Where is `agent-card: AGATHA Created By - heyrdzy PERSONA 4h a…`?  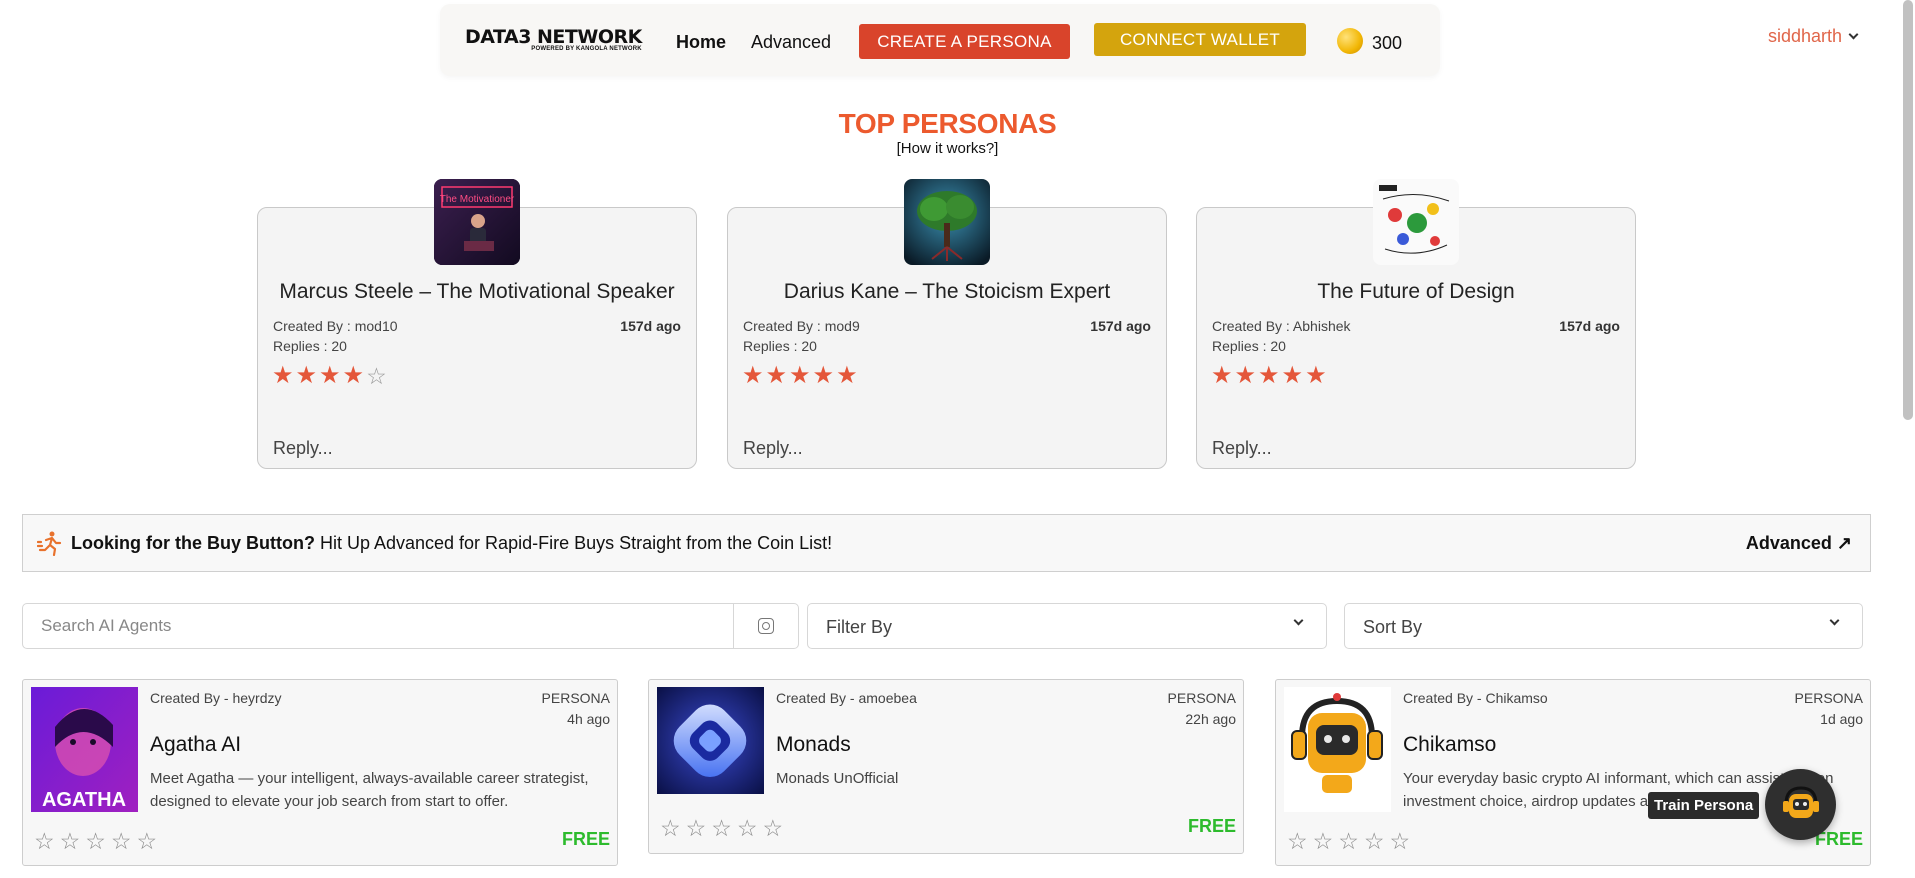
agent-card: AGATHA Created By - heyrdzy PERSONA 4h a… is located at coordinates (320, 772).